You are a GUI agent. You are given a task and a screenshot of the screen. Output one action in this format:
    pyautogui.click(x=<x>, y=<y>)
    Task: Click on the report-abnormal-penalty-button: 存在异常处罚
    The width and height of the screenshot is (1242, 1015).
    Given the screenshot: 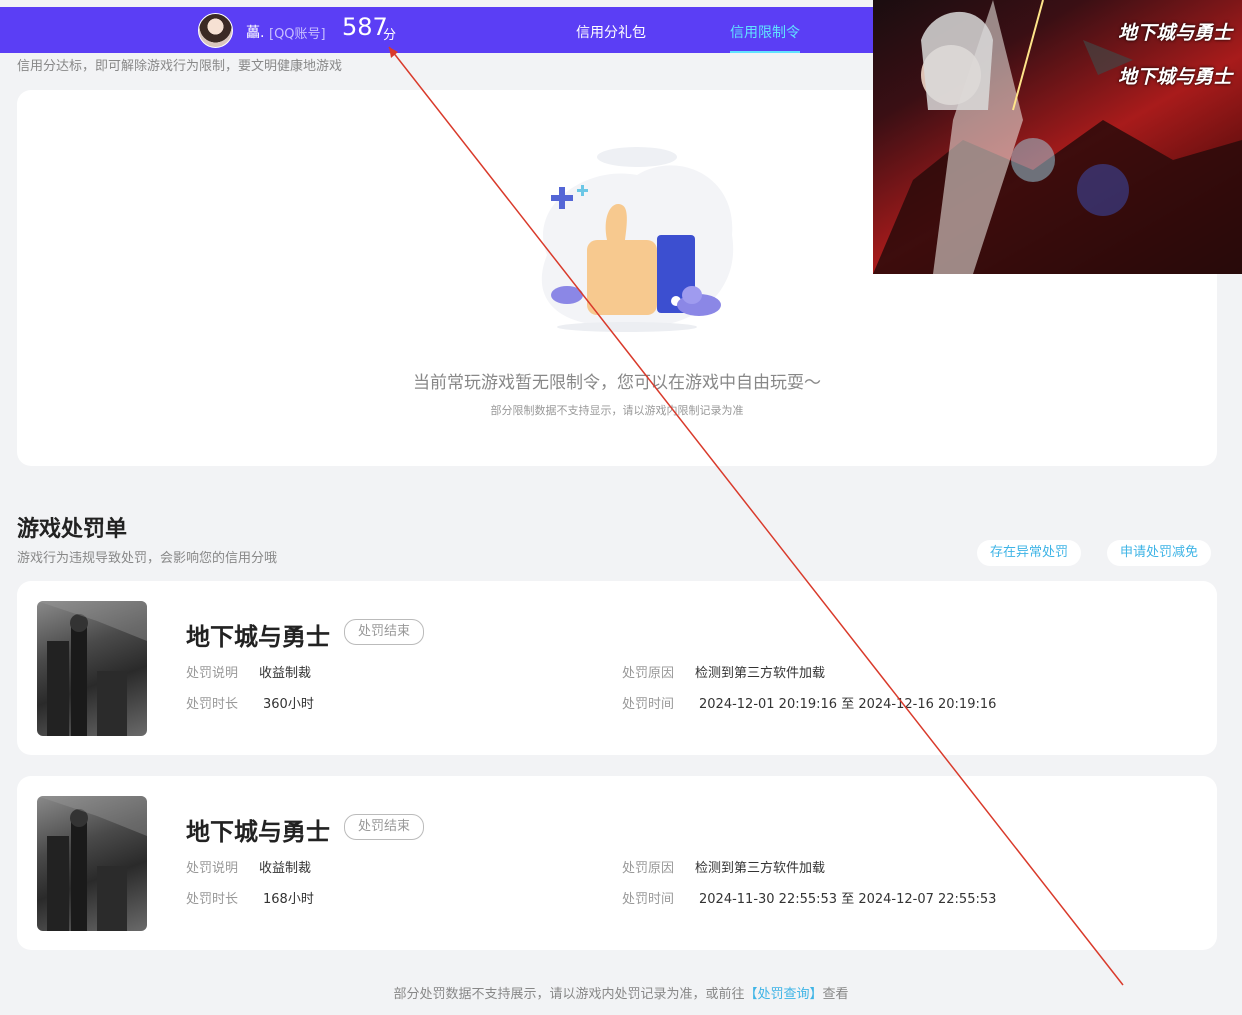 What is the action you would take?
    pyautogui.click(x=1029, y=553)
    